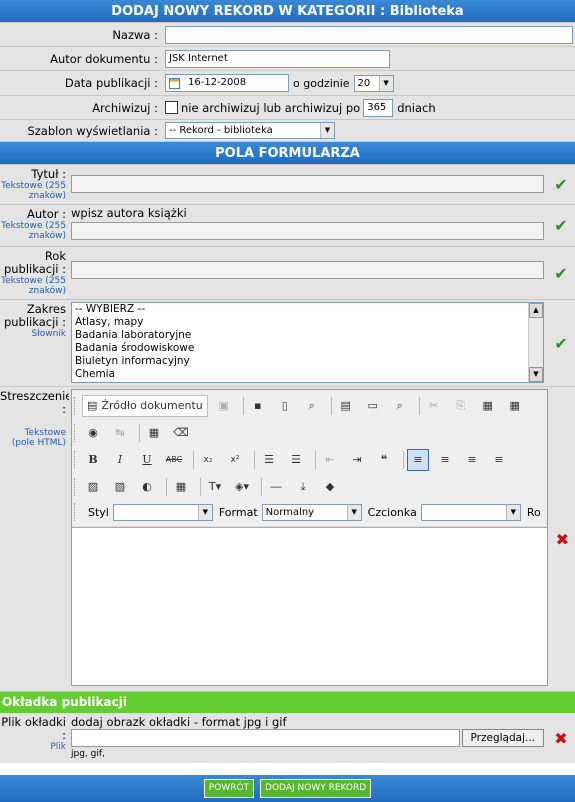 The width and height of the screenshot is (575, 802). Describe the element at coordinates (316, 788) in the screenshot. I see `submit-button: DODAJ NOWY REKORD` at that location.